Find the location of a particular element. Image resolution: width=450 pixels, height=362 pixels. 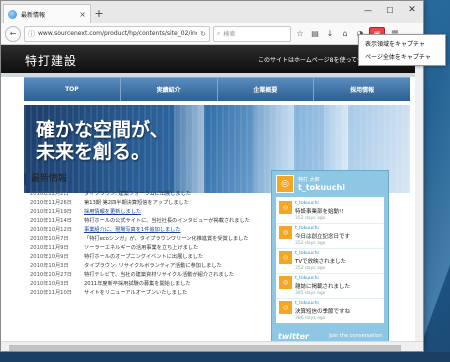

capture-visible-area-item: 表示領域をキャプチャ is located at coordinates (402, 43).